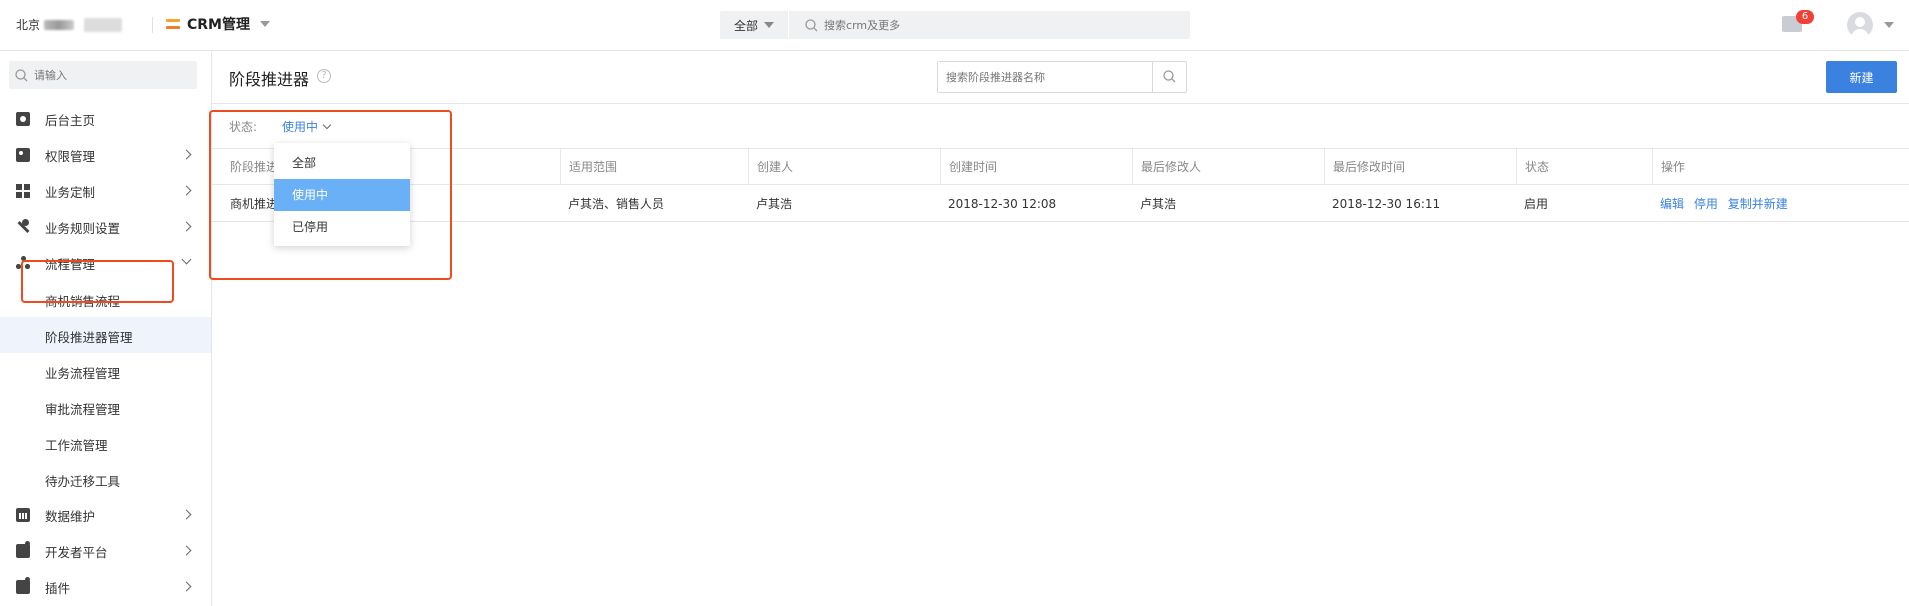 Image resolution: width=1909 pixels, height=606 pixels. What do you see at coordinates (1777, 167) in the screenshot?
I see `column-header: 操作` at bounding box center [1777, 167].